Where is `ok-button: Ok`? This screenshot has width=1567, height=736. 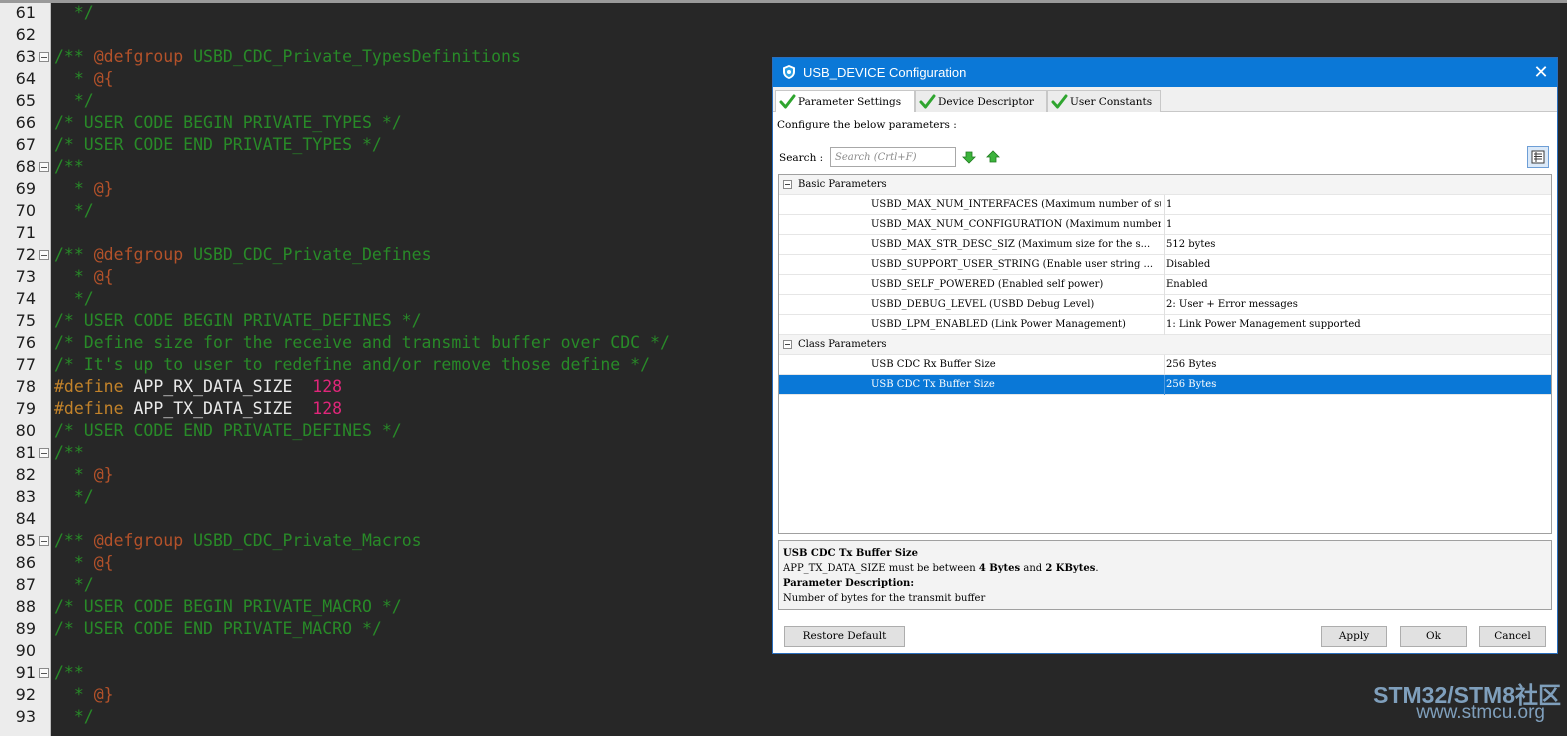
ok-button: Ok is located at coordinates (1433, 636).